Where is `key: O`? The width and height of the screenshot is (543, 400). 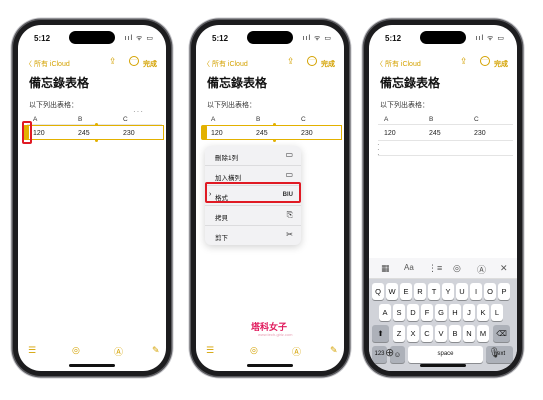
key: O is located at coordinates (490, 291).